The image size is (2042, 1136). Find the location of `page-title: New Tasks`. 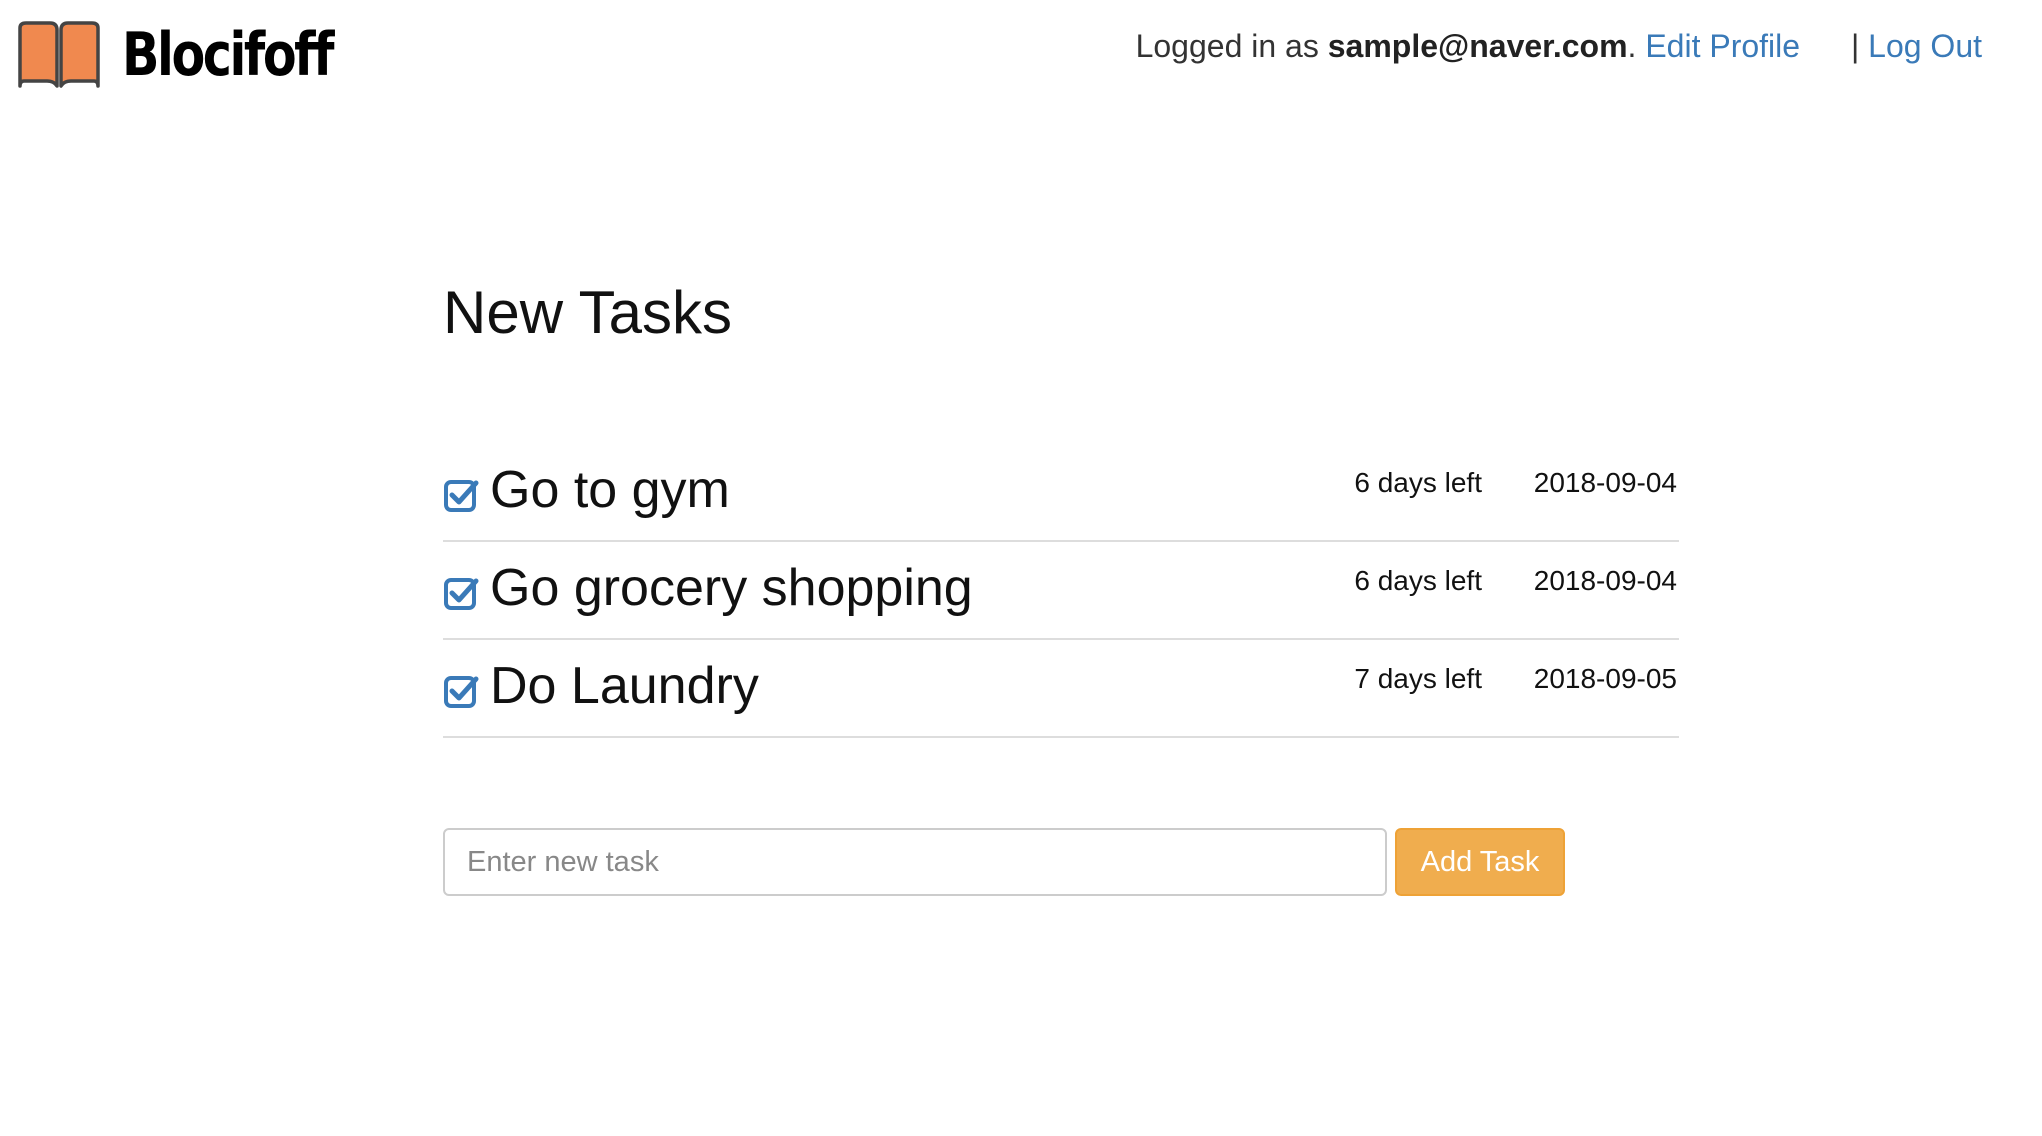

page-title: New Tasks is located at coordinates (587, 312).